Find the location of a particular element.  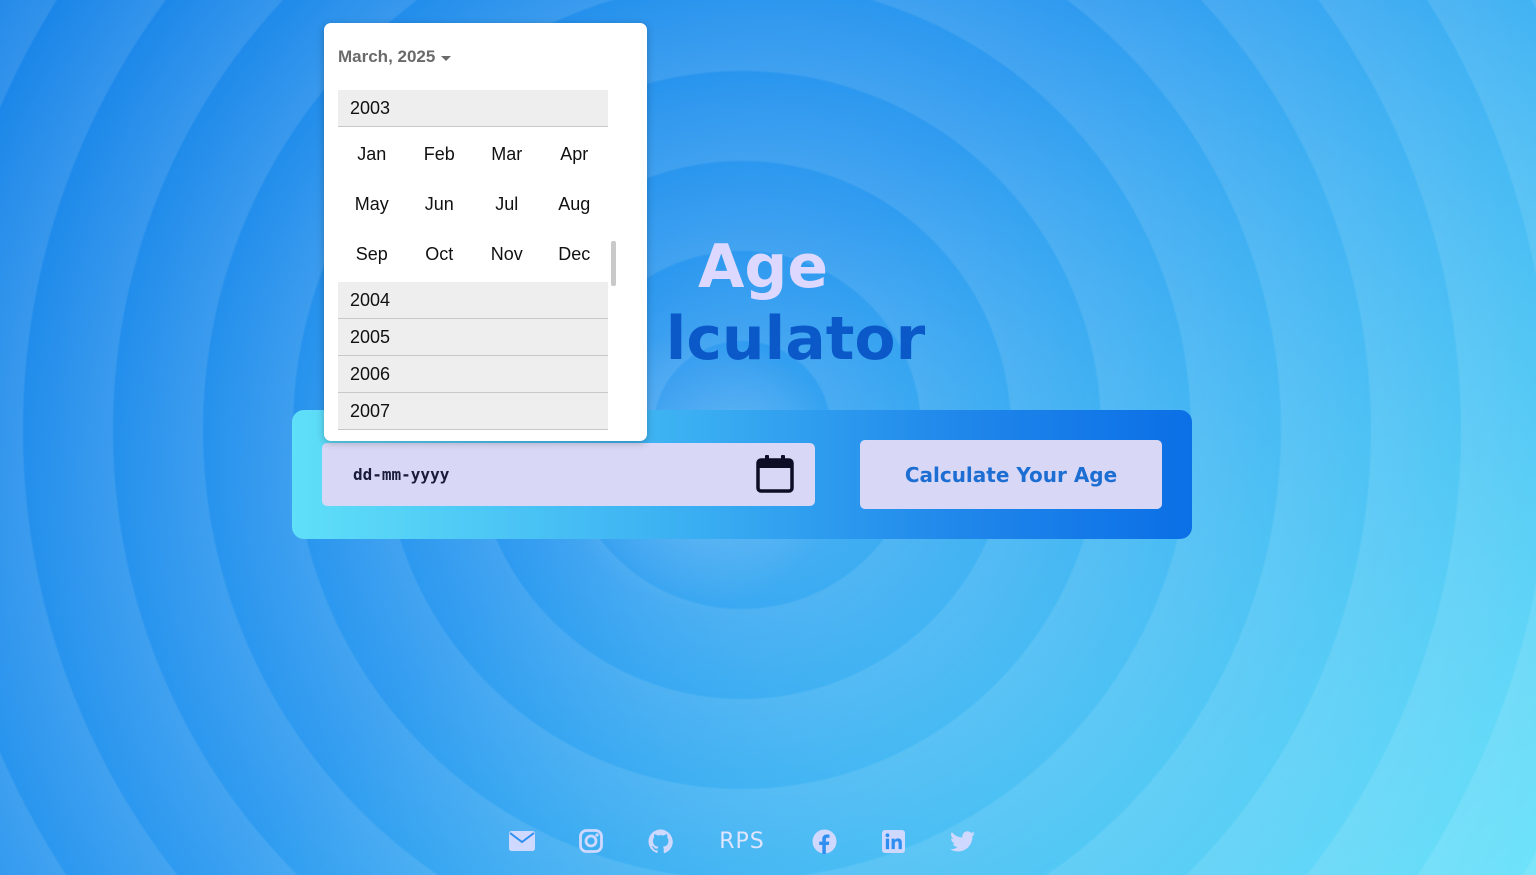

linkedin-icon is located at coordinates (893, 841).